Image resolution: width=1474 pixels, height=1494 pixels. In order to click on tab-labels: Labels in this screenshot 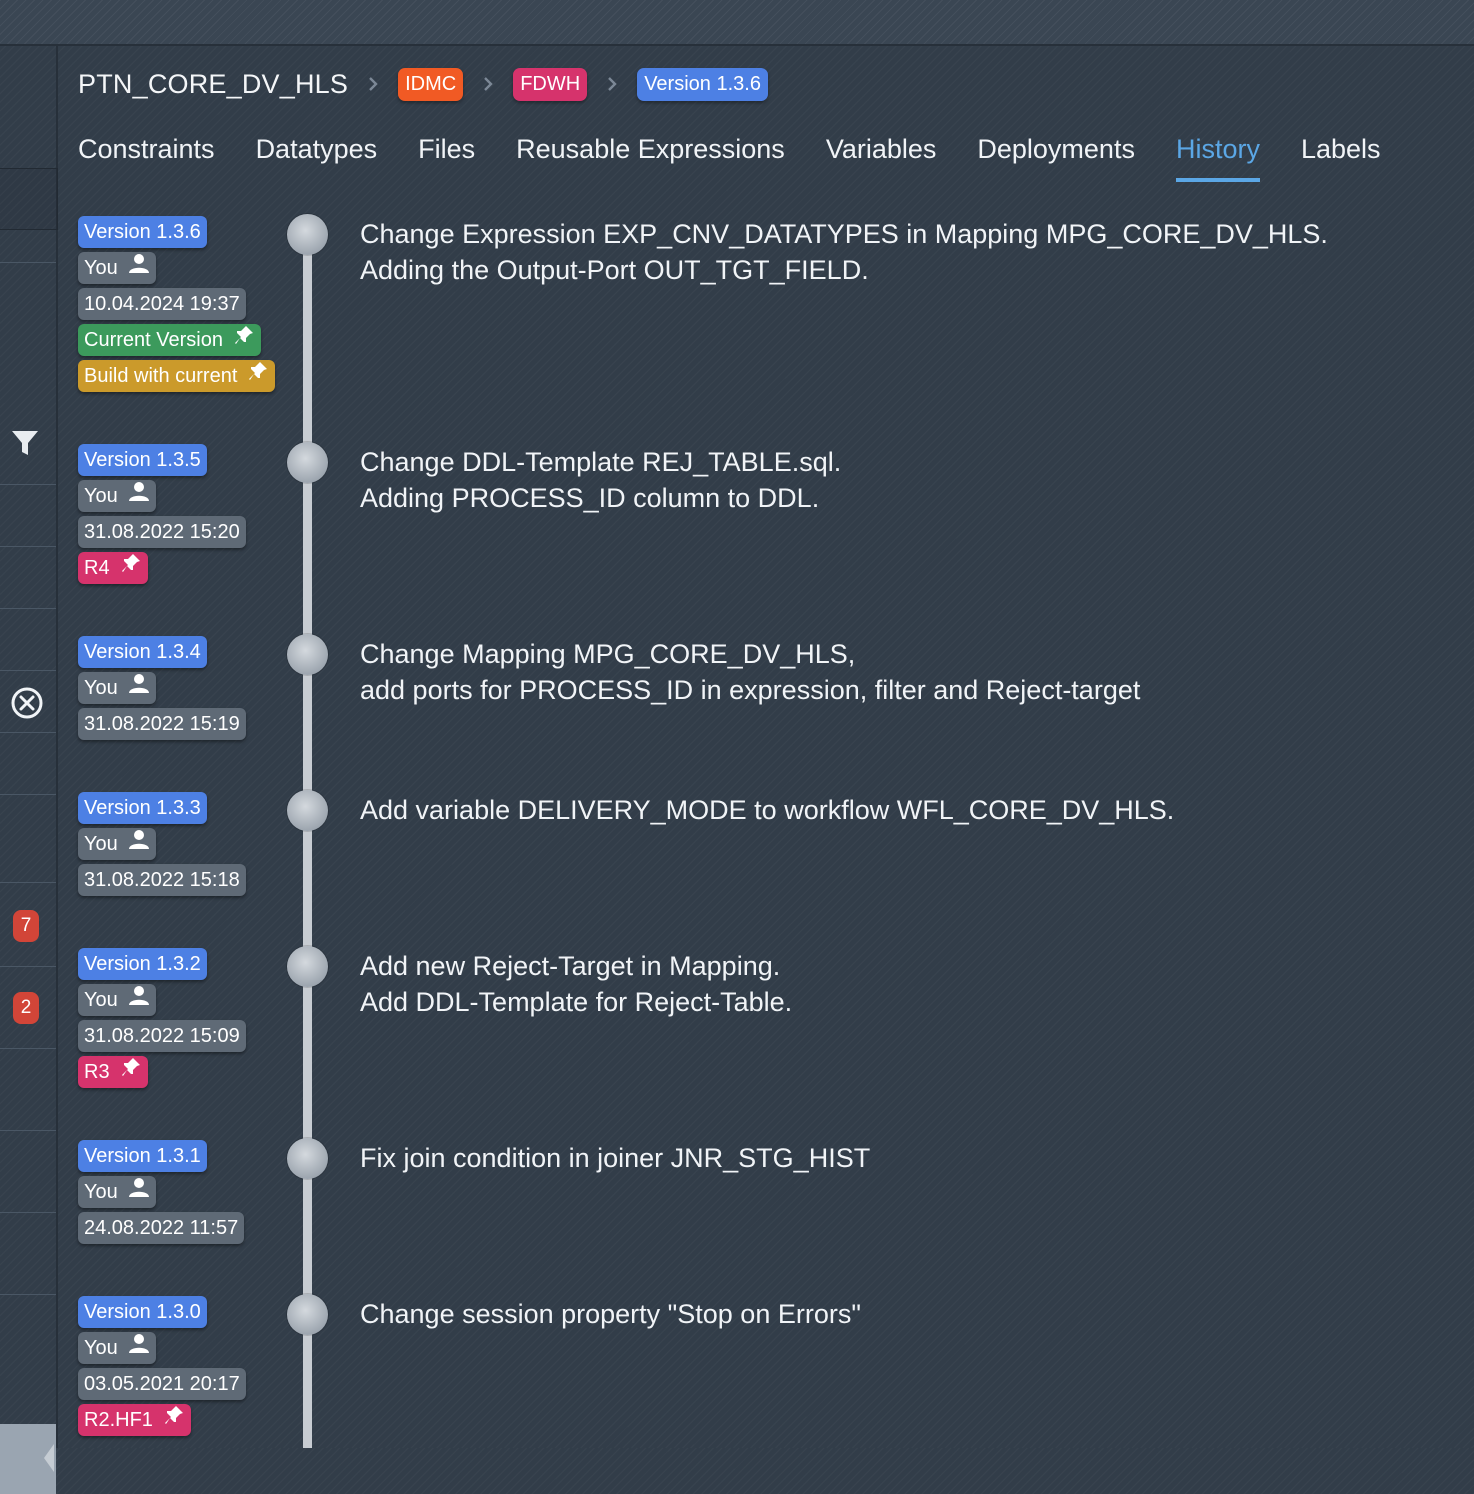, I will do `click(1341, 159)`.